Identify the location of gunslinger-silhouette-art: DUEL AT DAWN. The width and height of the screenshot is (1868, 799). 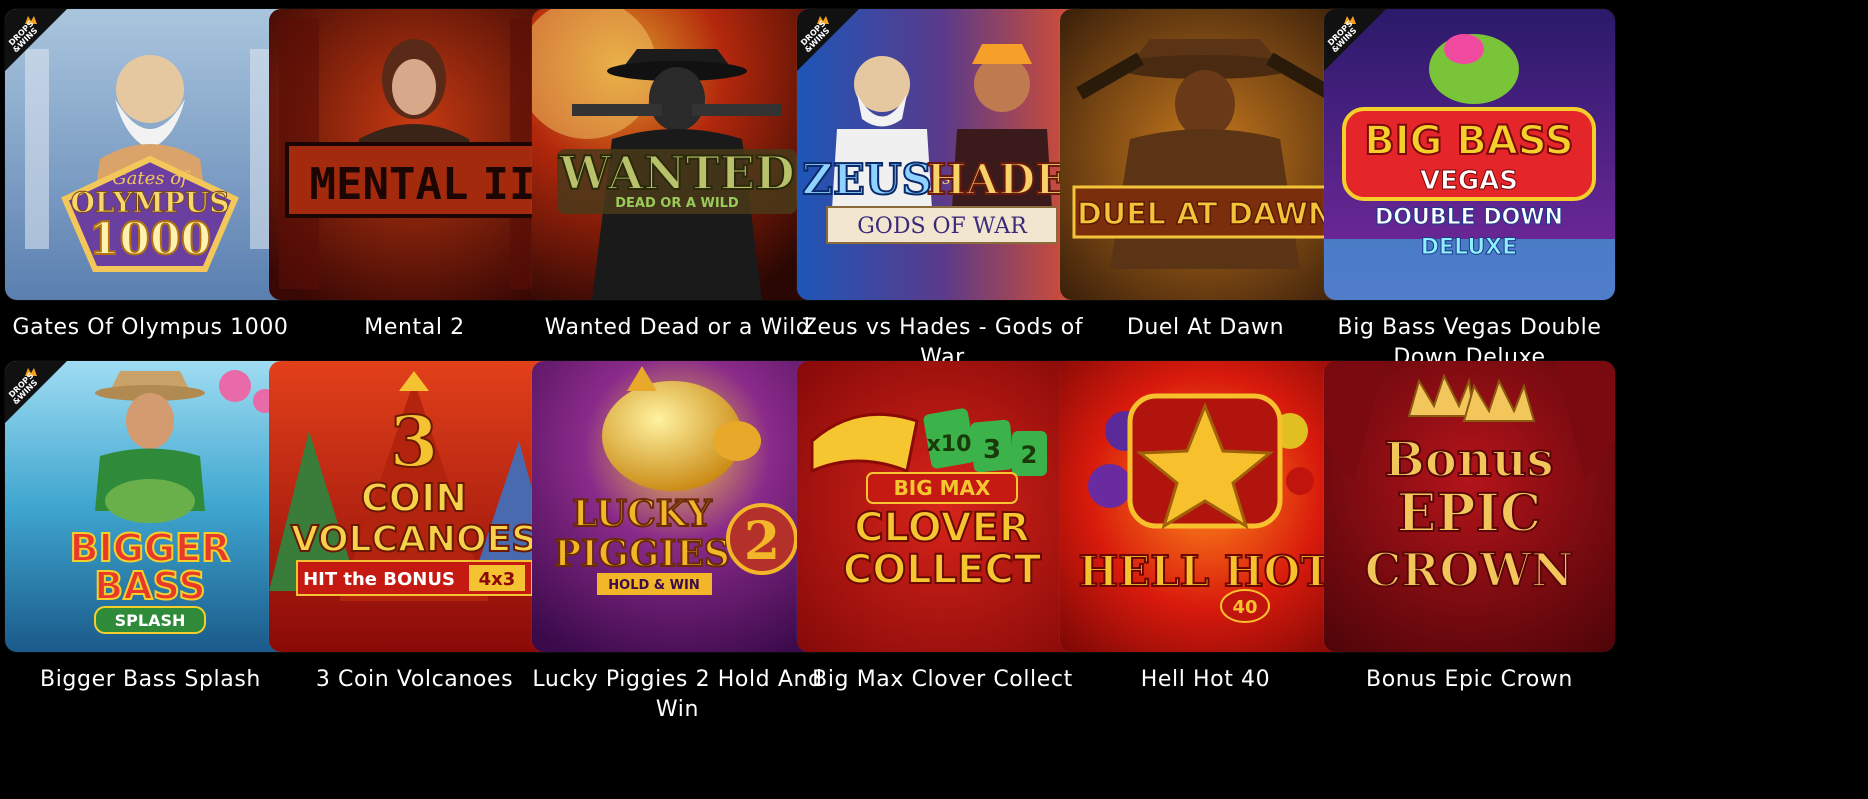
(1205, 154).